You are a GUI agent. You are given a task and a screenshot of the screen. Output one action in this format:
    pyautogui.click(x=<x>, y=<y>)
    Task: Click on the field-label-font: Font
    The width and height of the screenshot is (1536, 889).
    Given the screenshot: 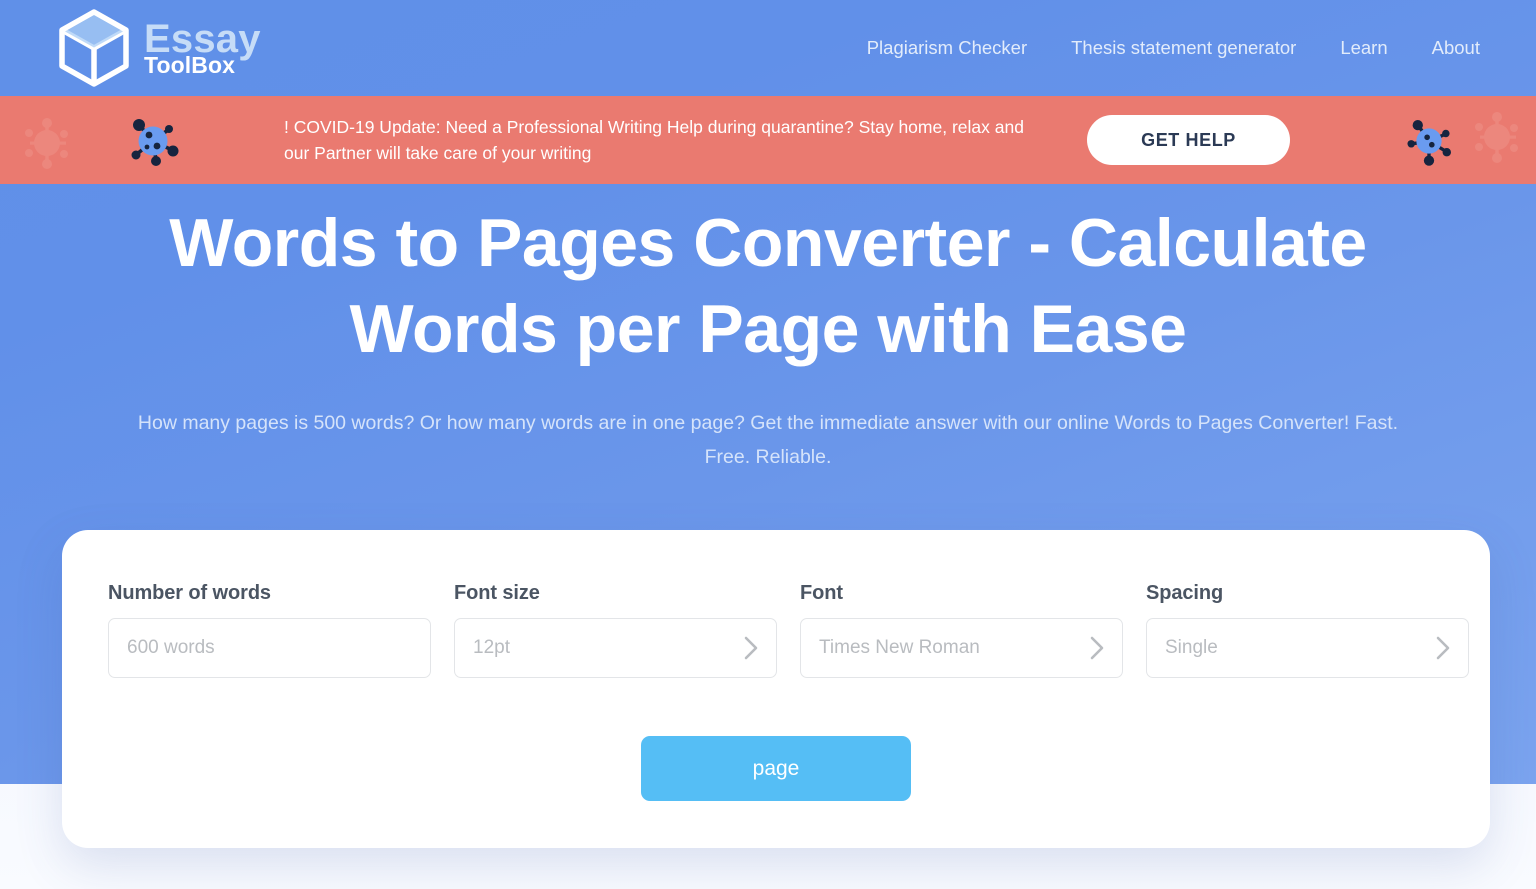 What is the action you would take?
    pyautogui.click(x=821, y=593)
    